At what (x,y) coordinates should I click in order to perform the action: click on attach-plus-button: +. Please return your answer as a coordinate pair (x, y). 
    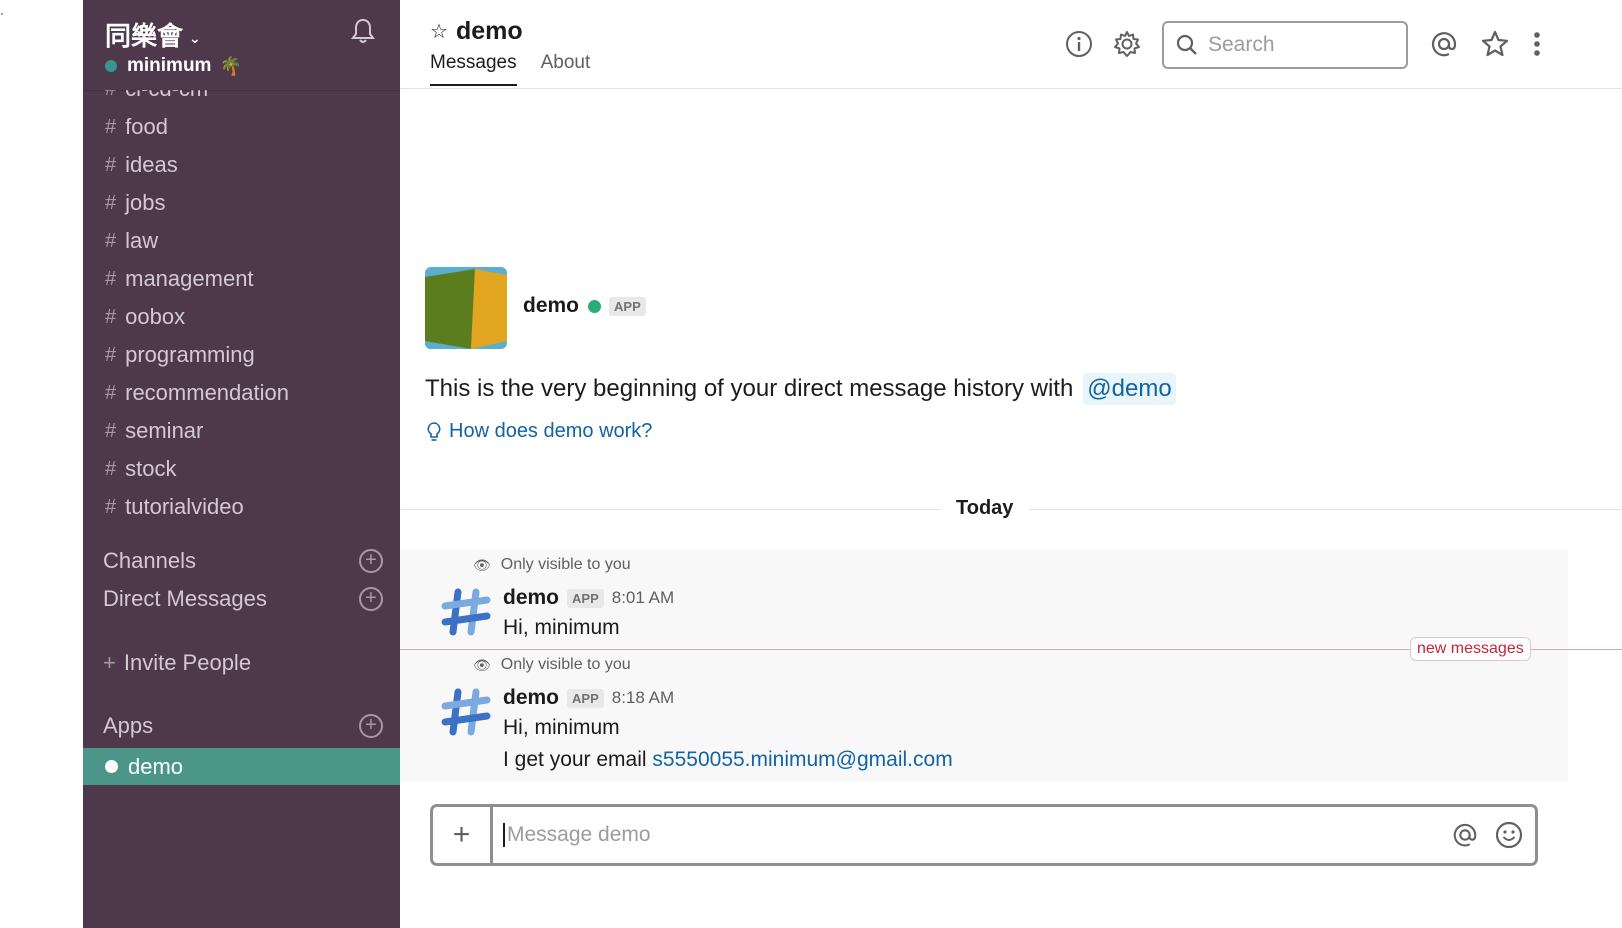
    Looking at the image, I should click on (463, 835).